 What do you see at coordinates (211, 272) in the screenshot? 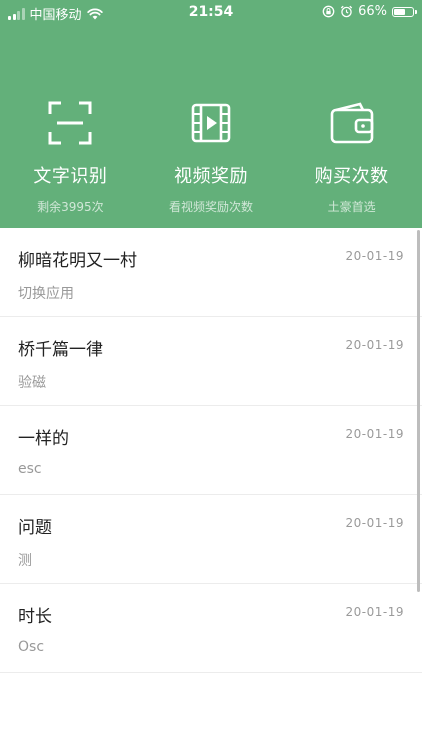
I see `list-item: 柳暗花明又一村 切换应用 20-01-19` at bounding box center [211, 272].